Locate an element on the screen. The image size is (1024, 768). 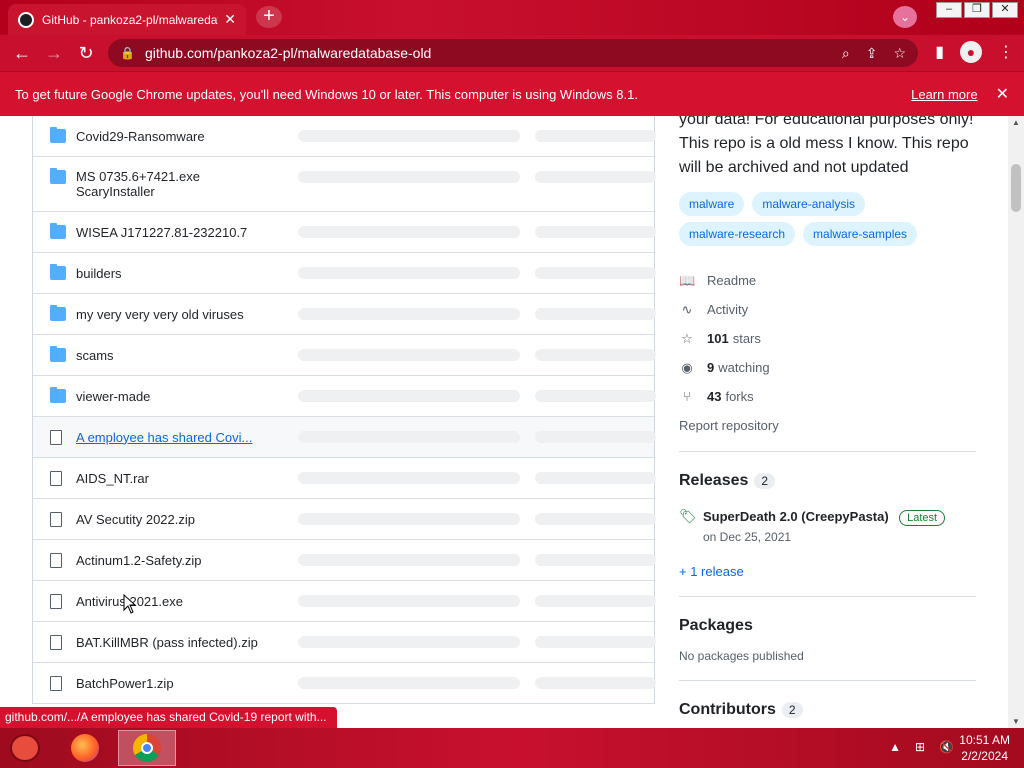
tab-close-icon: ✕ is located at coordinates (230, 19).